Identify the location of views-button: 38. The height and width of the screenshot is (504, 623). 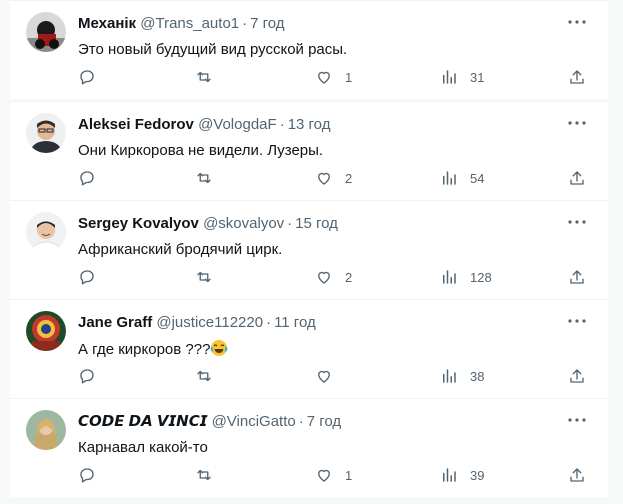
(462, 376).